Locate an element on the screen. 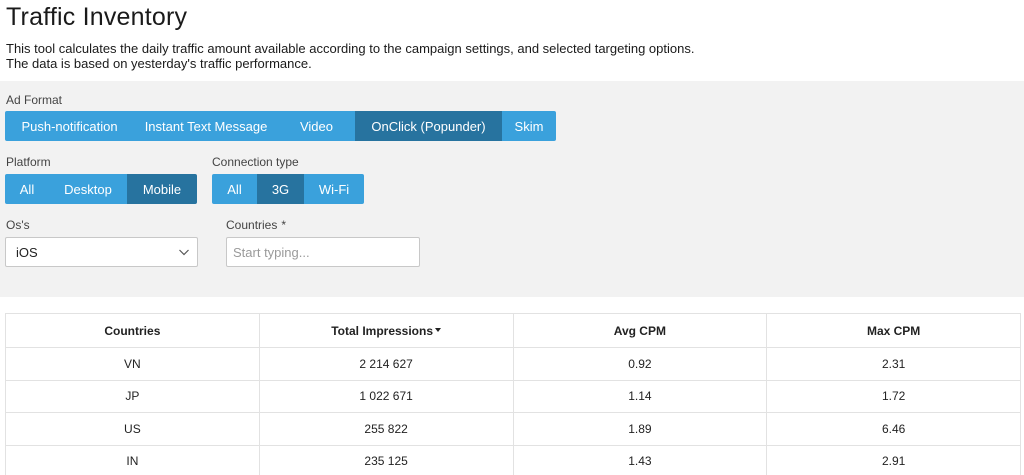 This screenshot has width=1024, height=475. impressions-cell: 1 022 671 is located at coordinates (386, 396).